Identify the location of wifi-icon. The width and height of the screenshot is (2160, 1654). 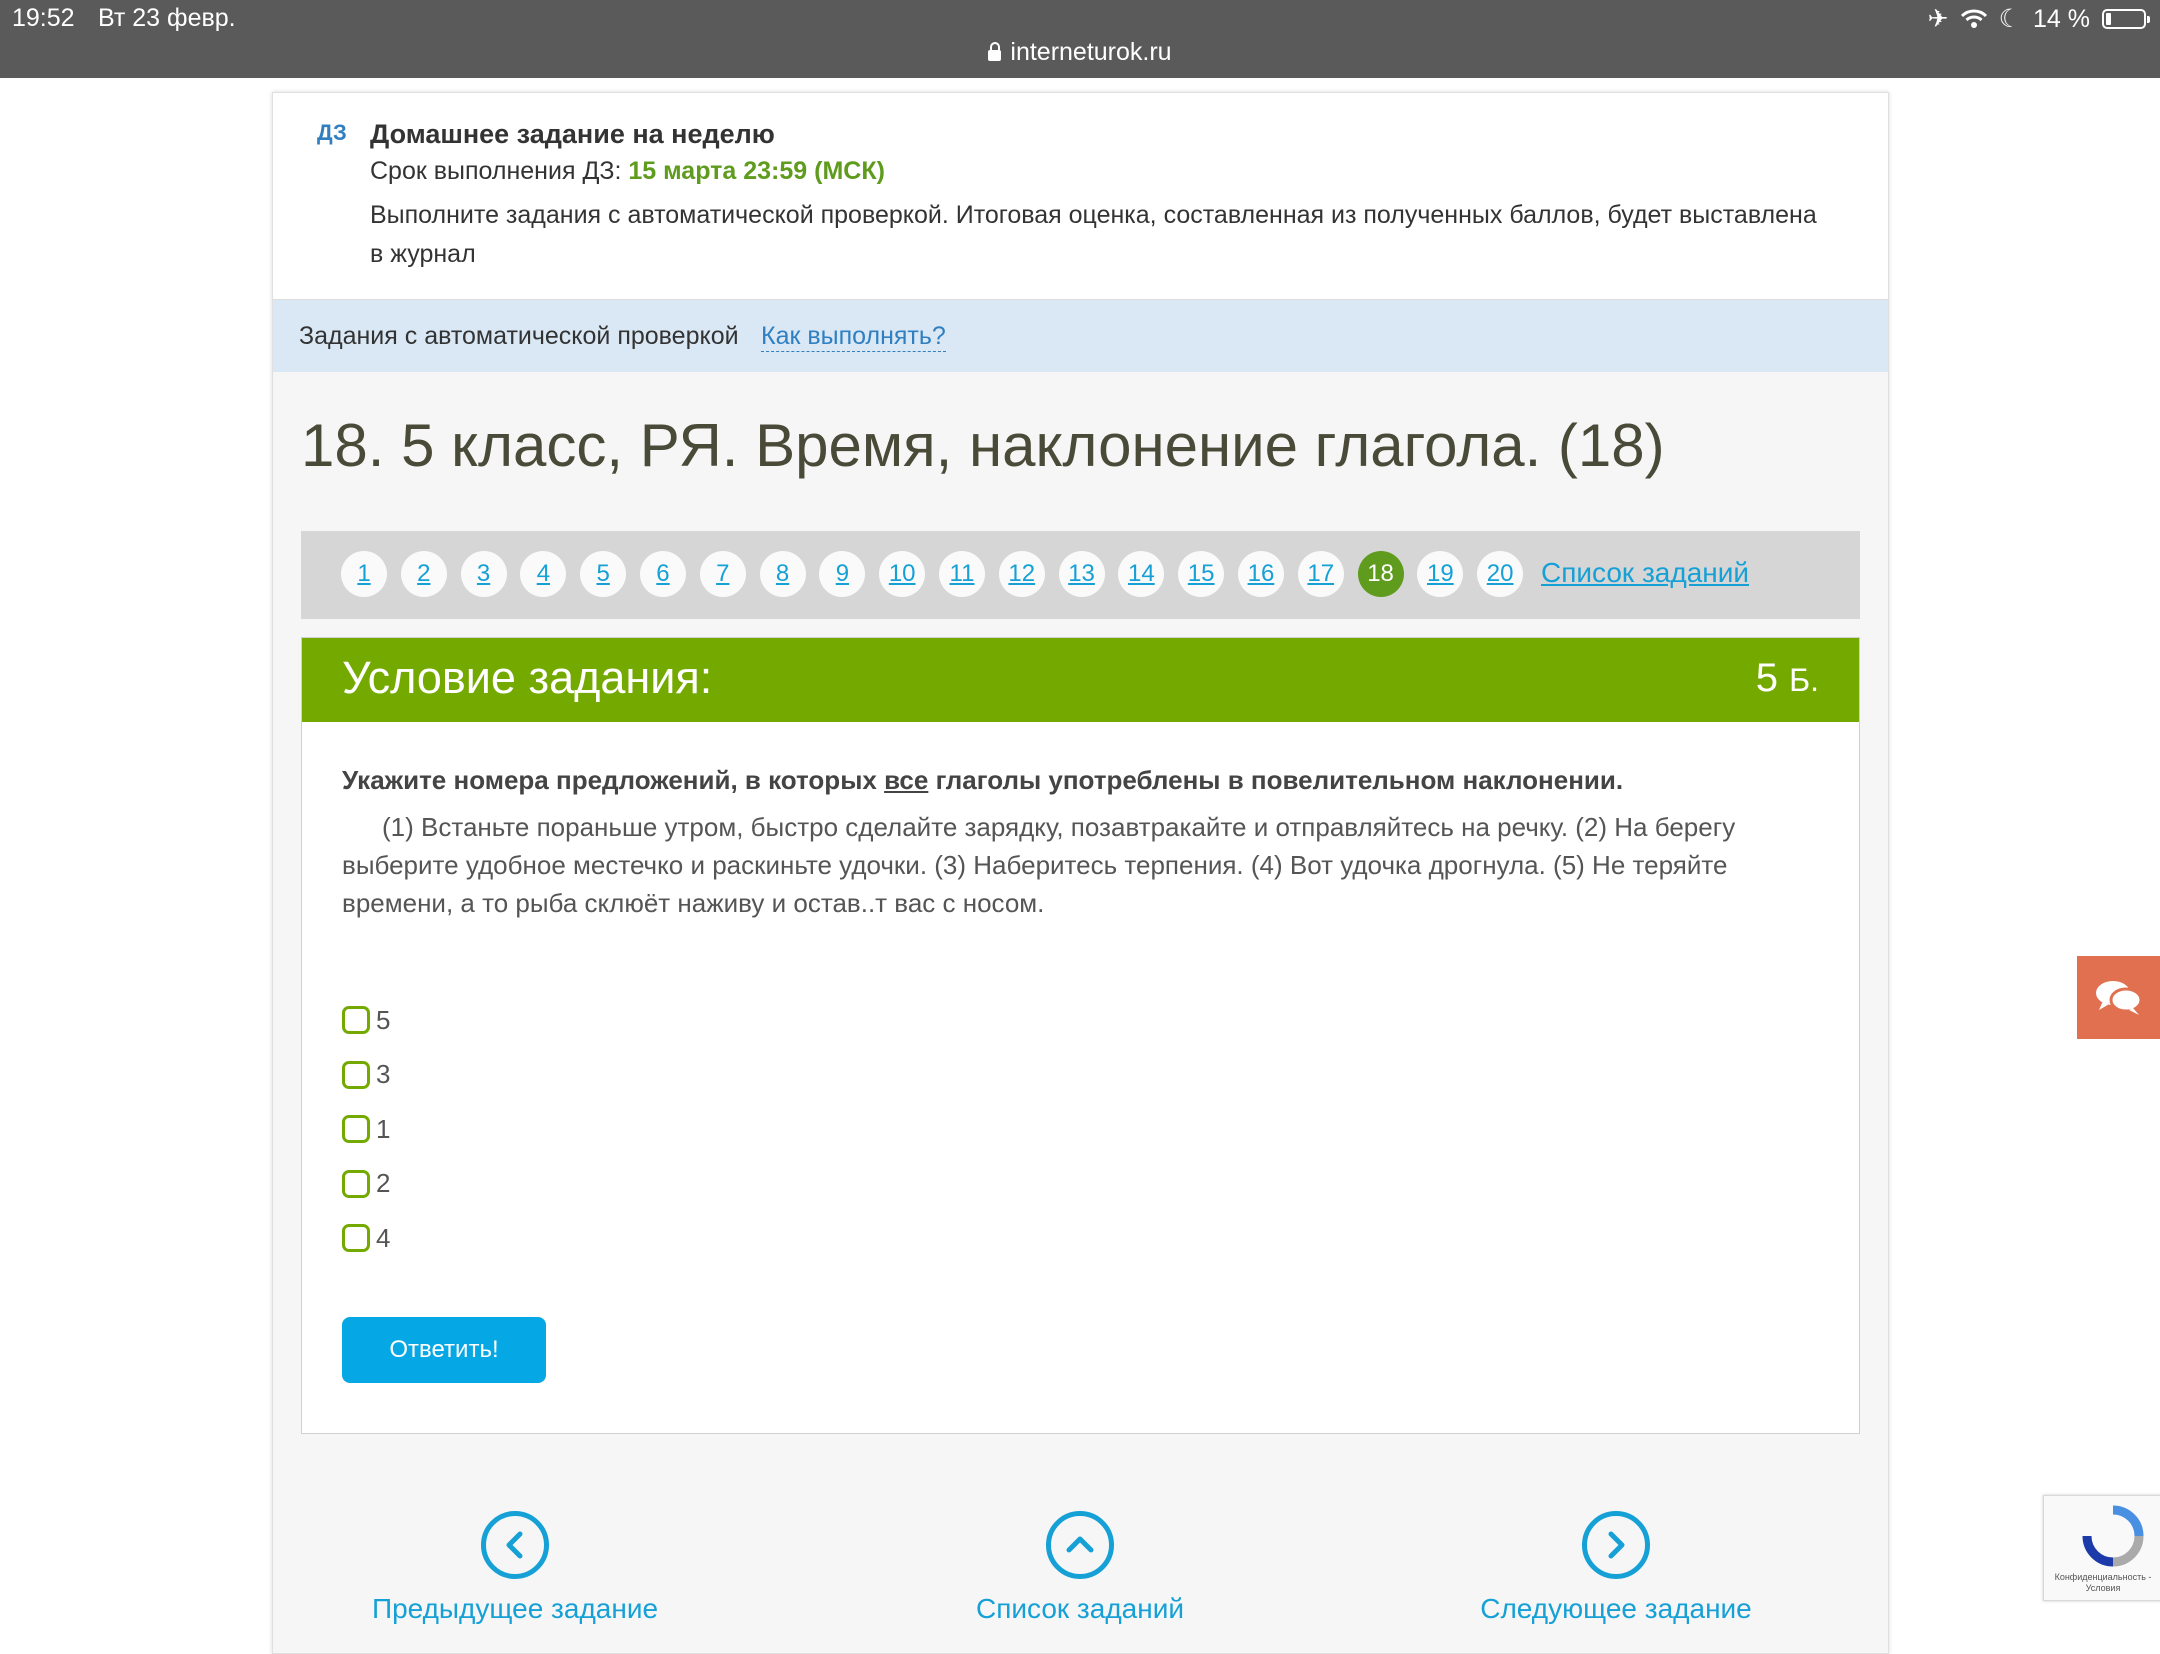
(1973, 18).